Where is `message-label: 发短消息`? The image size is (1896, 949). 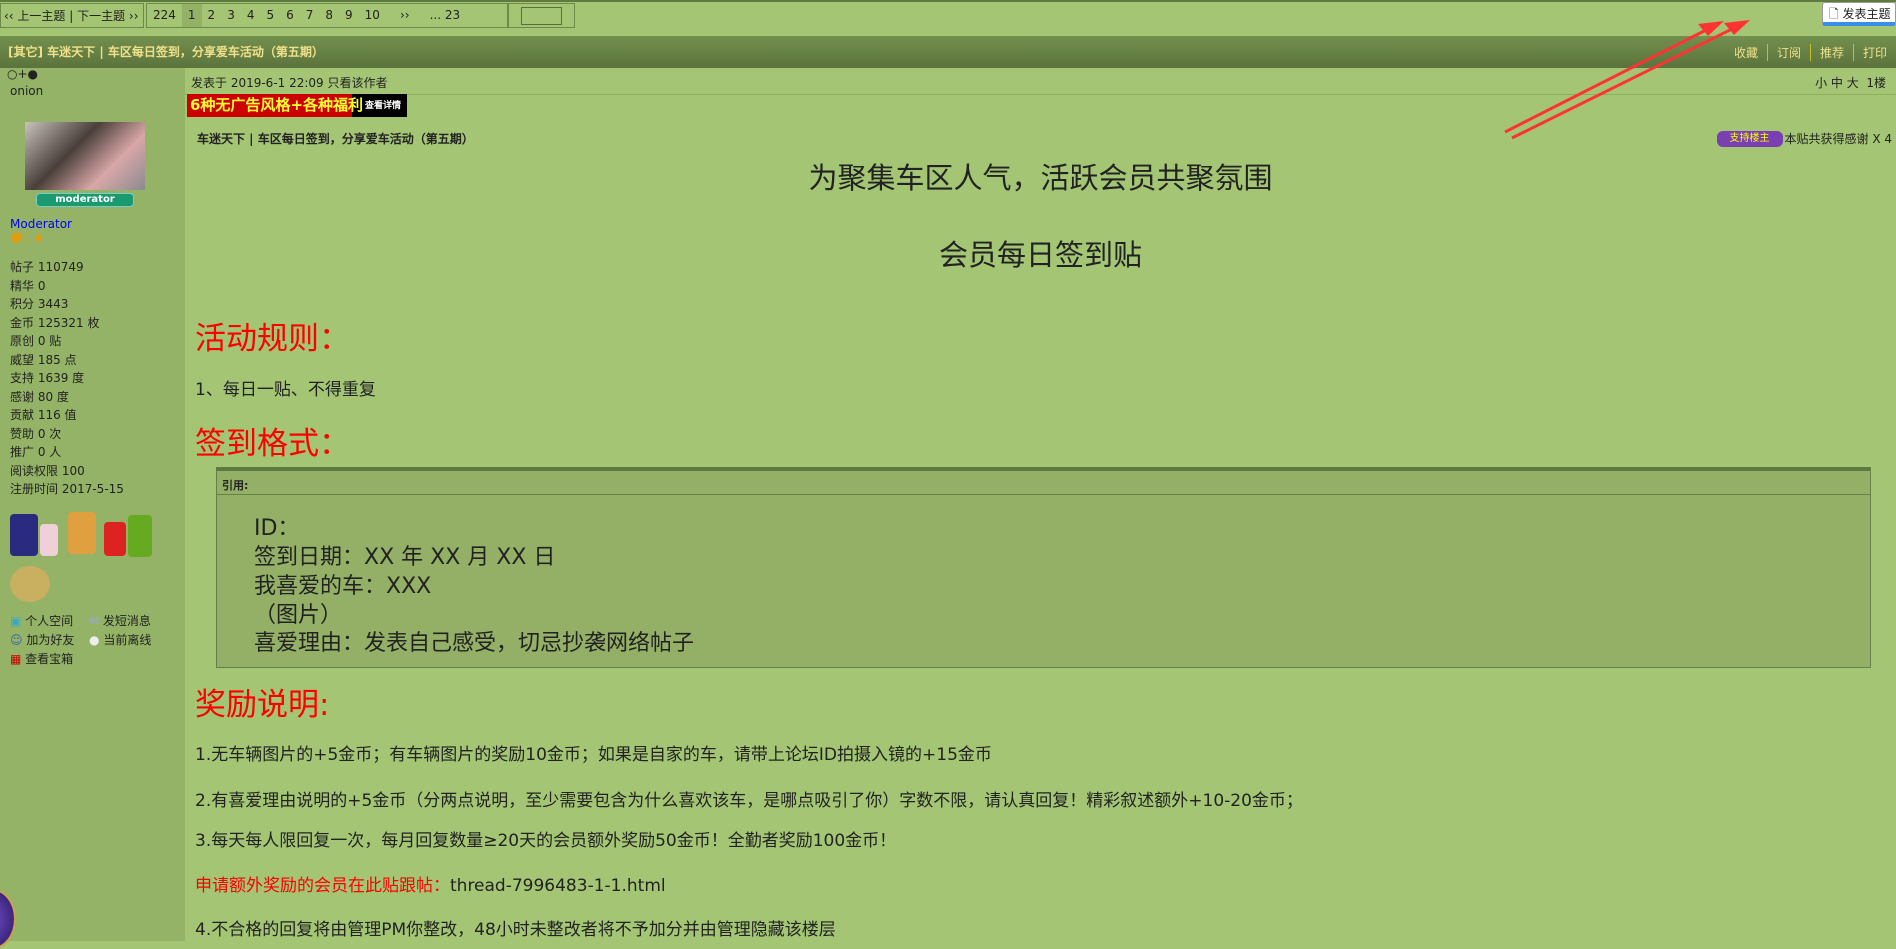
message-label: 发短消息 is located at coordinates (126, 621).